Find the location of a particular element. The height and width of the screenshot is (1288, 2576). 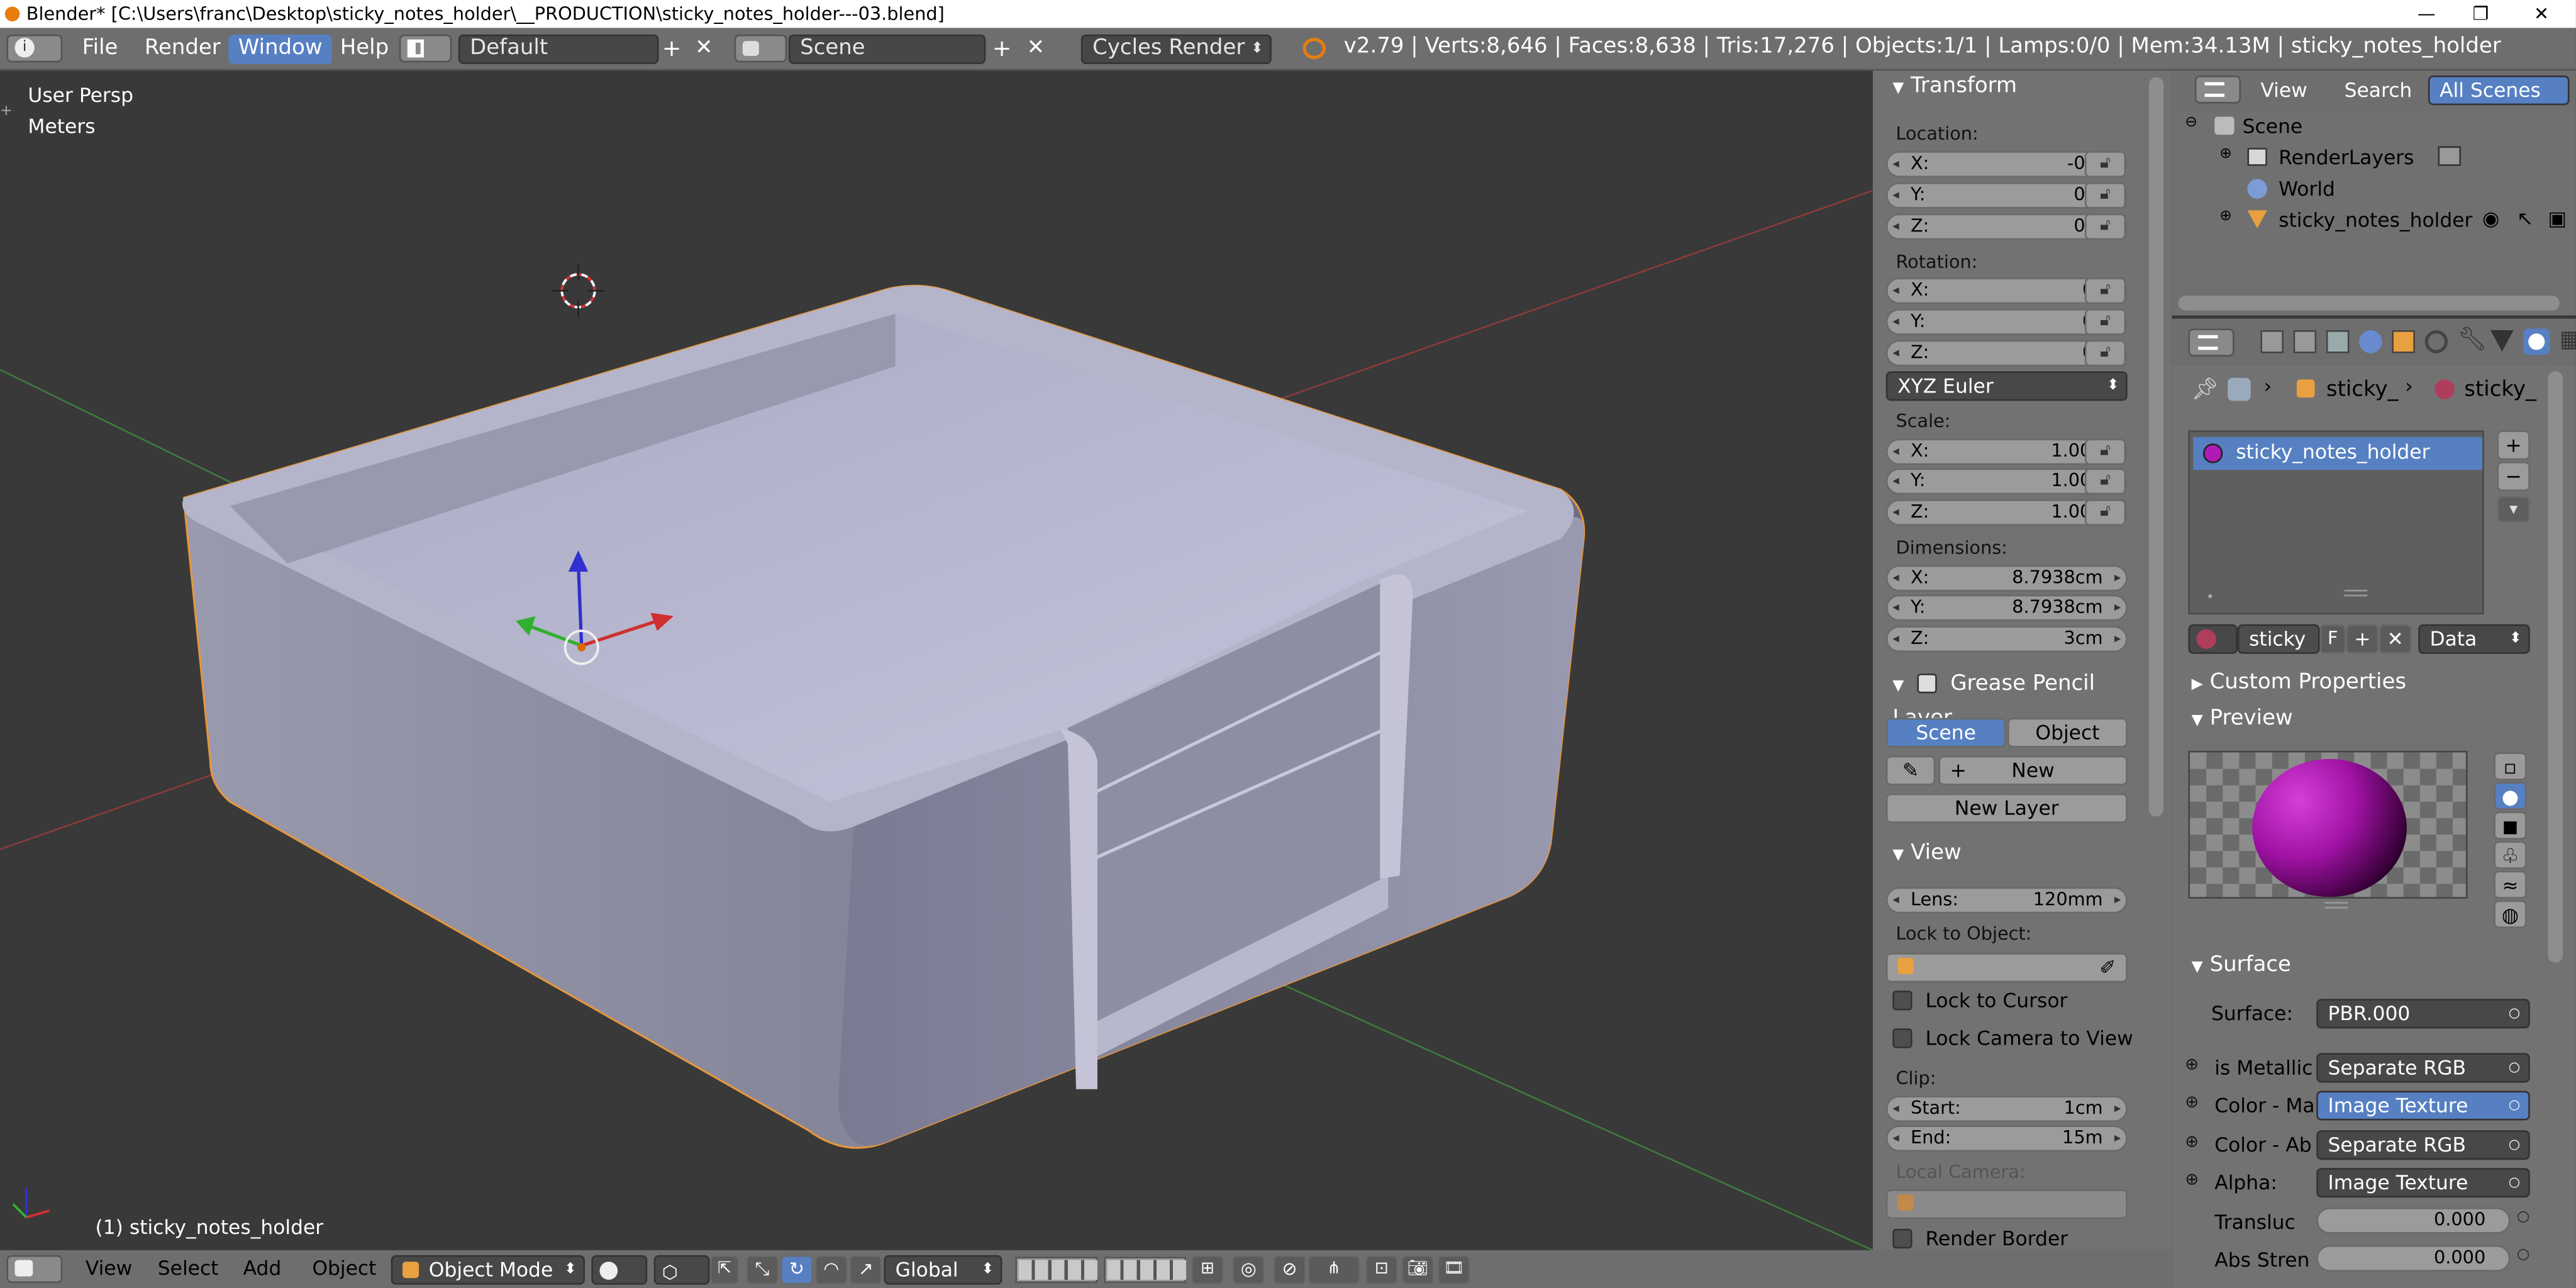

abs-strength-field: 0.000 is located at coordinates (2413, 1258).